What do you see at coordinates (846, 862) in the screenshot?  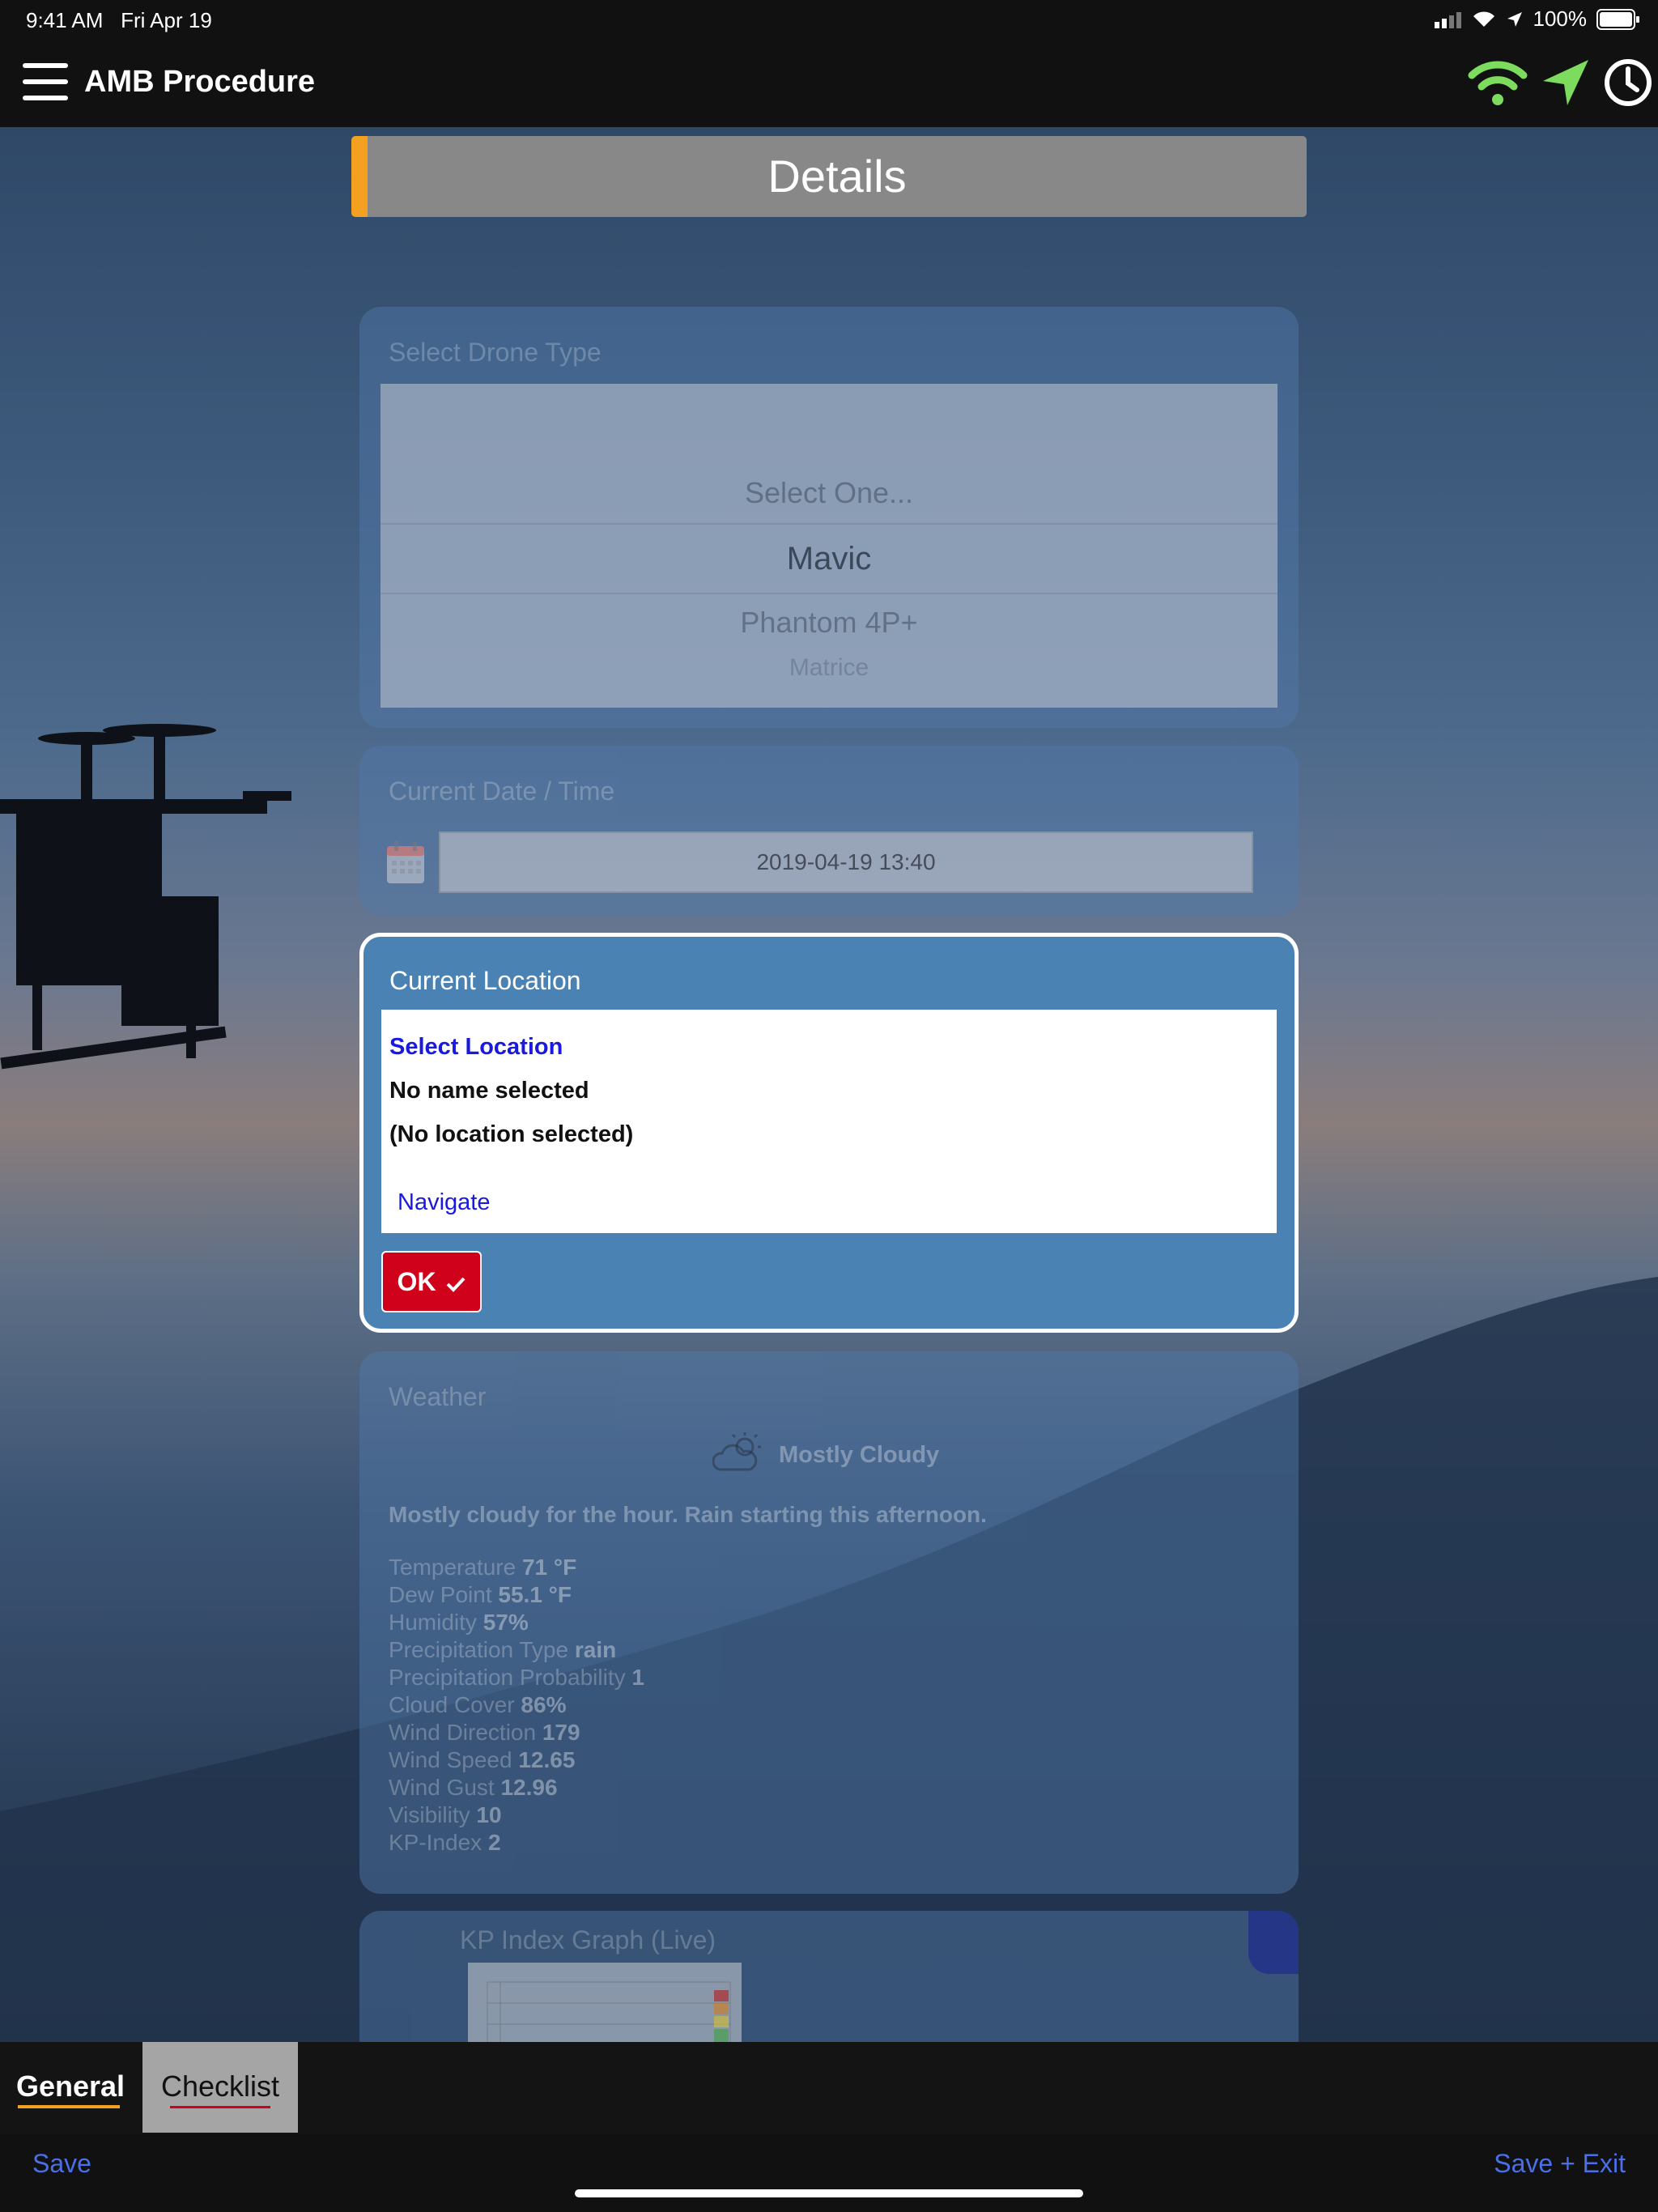 I see `datetime-field: 2019-04-19 13:40` at bounding box center [846, 862].